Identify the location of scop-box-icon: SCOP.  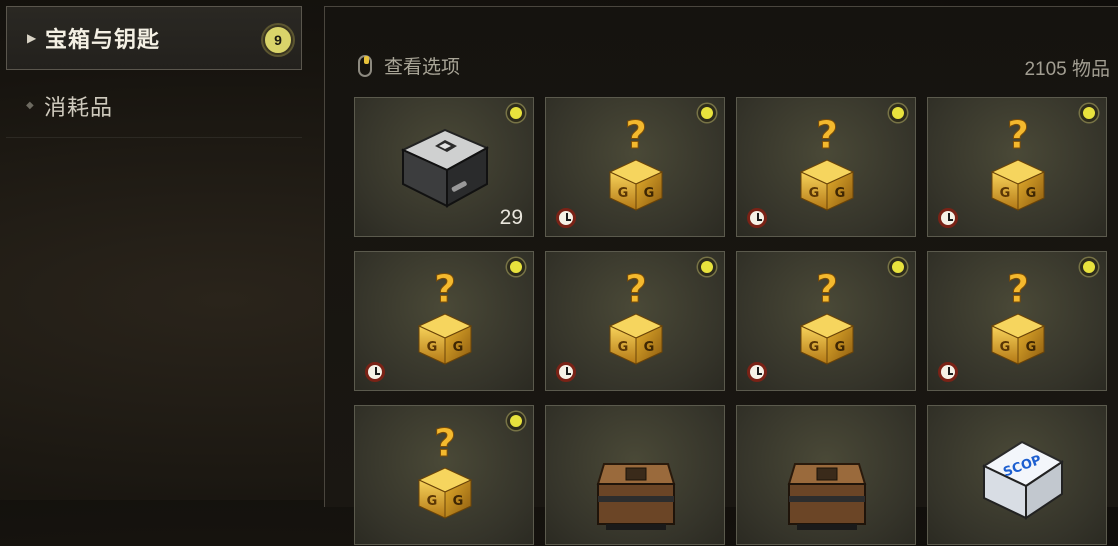
(1022, 480).